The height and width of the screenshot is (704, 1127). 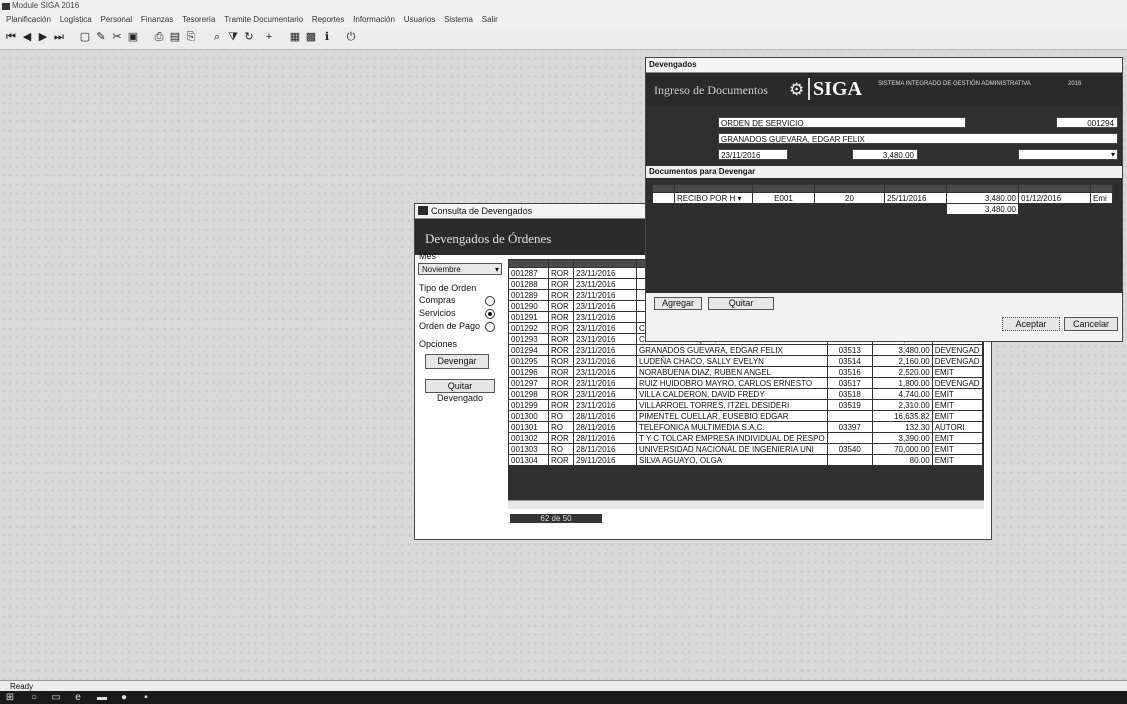 What do you see at coordinates (902, 361) in the screenshot?
I see `monto-cell: 2,160.00` at bounding box center [902, 361].